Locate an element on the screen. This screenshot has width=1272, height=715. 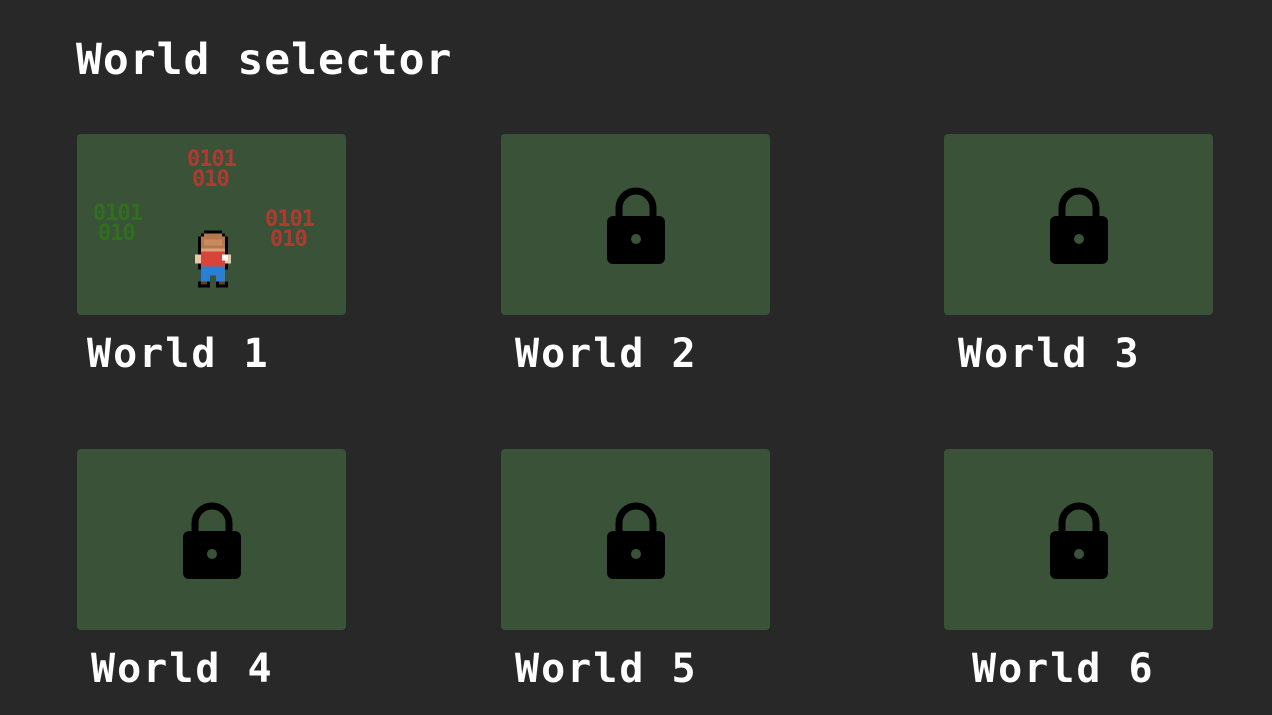
world-card-6: World 6 is located at coordinates (1078, 570).